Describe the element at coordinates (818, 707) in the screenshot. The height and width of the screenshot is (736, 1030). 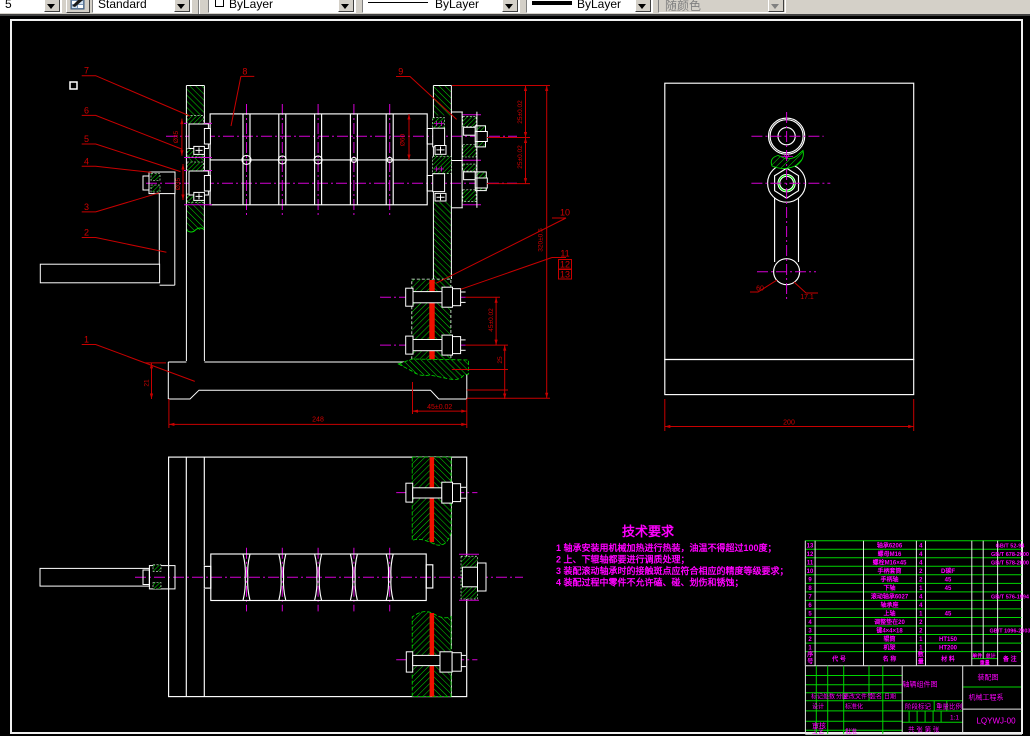
I see `svg-text: 设计` at that location.